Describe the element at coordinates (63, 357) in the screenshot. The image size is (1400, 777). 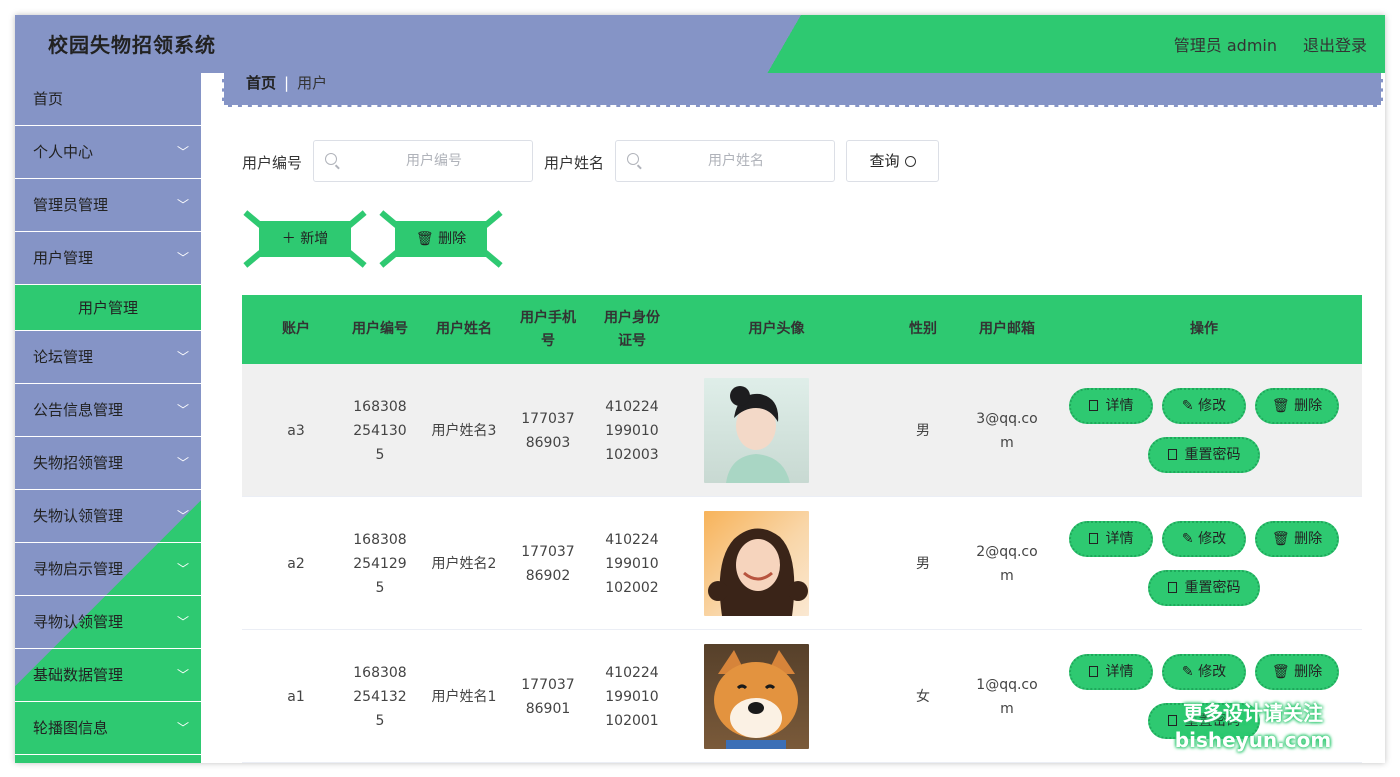
I see `sidebar-item-label: 论坛管理` at that location.